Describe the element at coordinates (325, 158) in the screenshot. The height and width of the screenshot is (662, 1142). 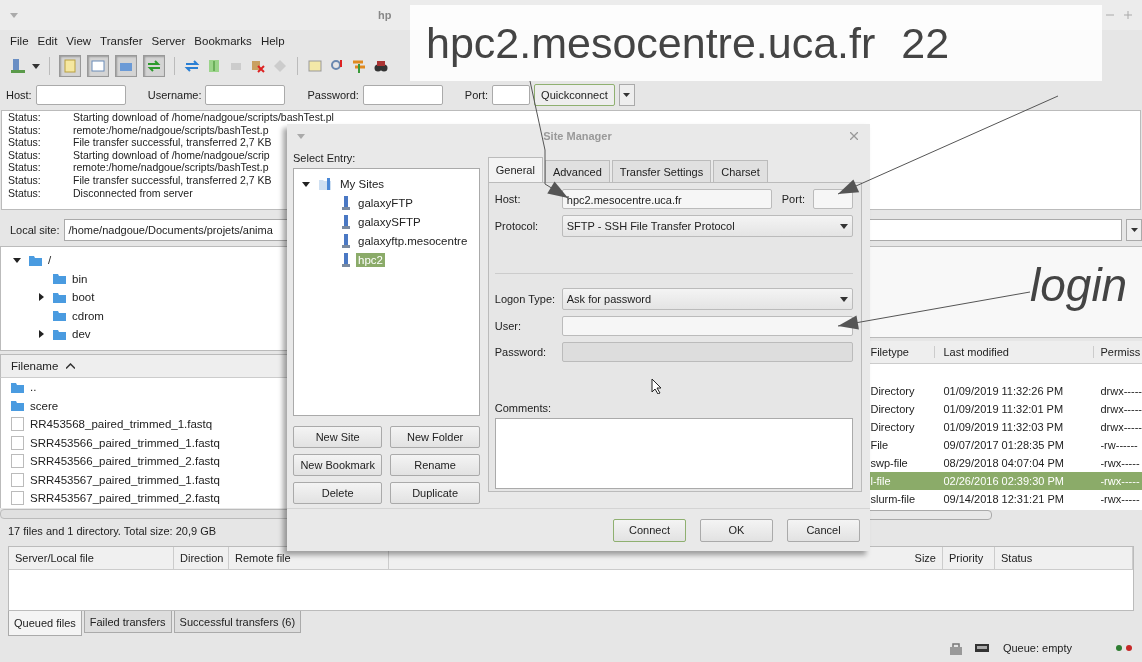
I see `field-label: Select Entry:` at that location.